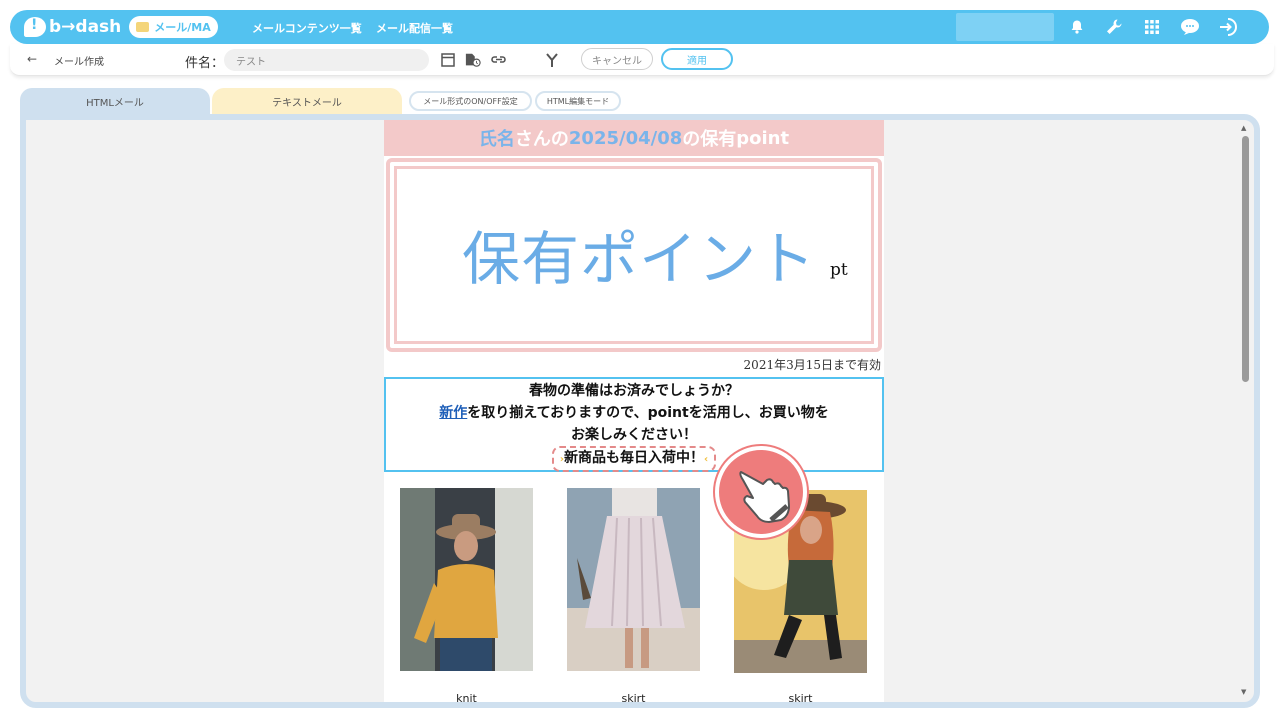  I want to click on mail-ma-module-button: メール/MA, so click(173, 27).